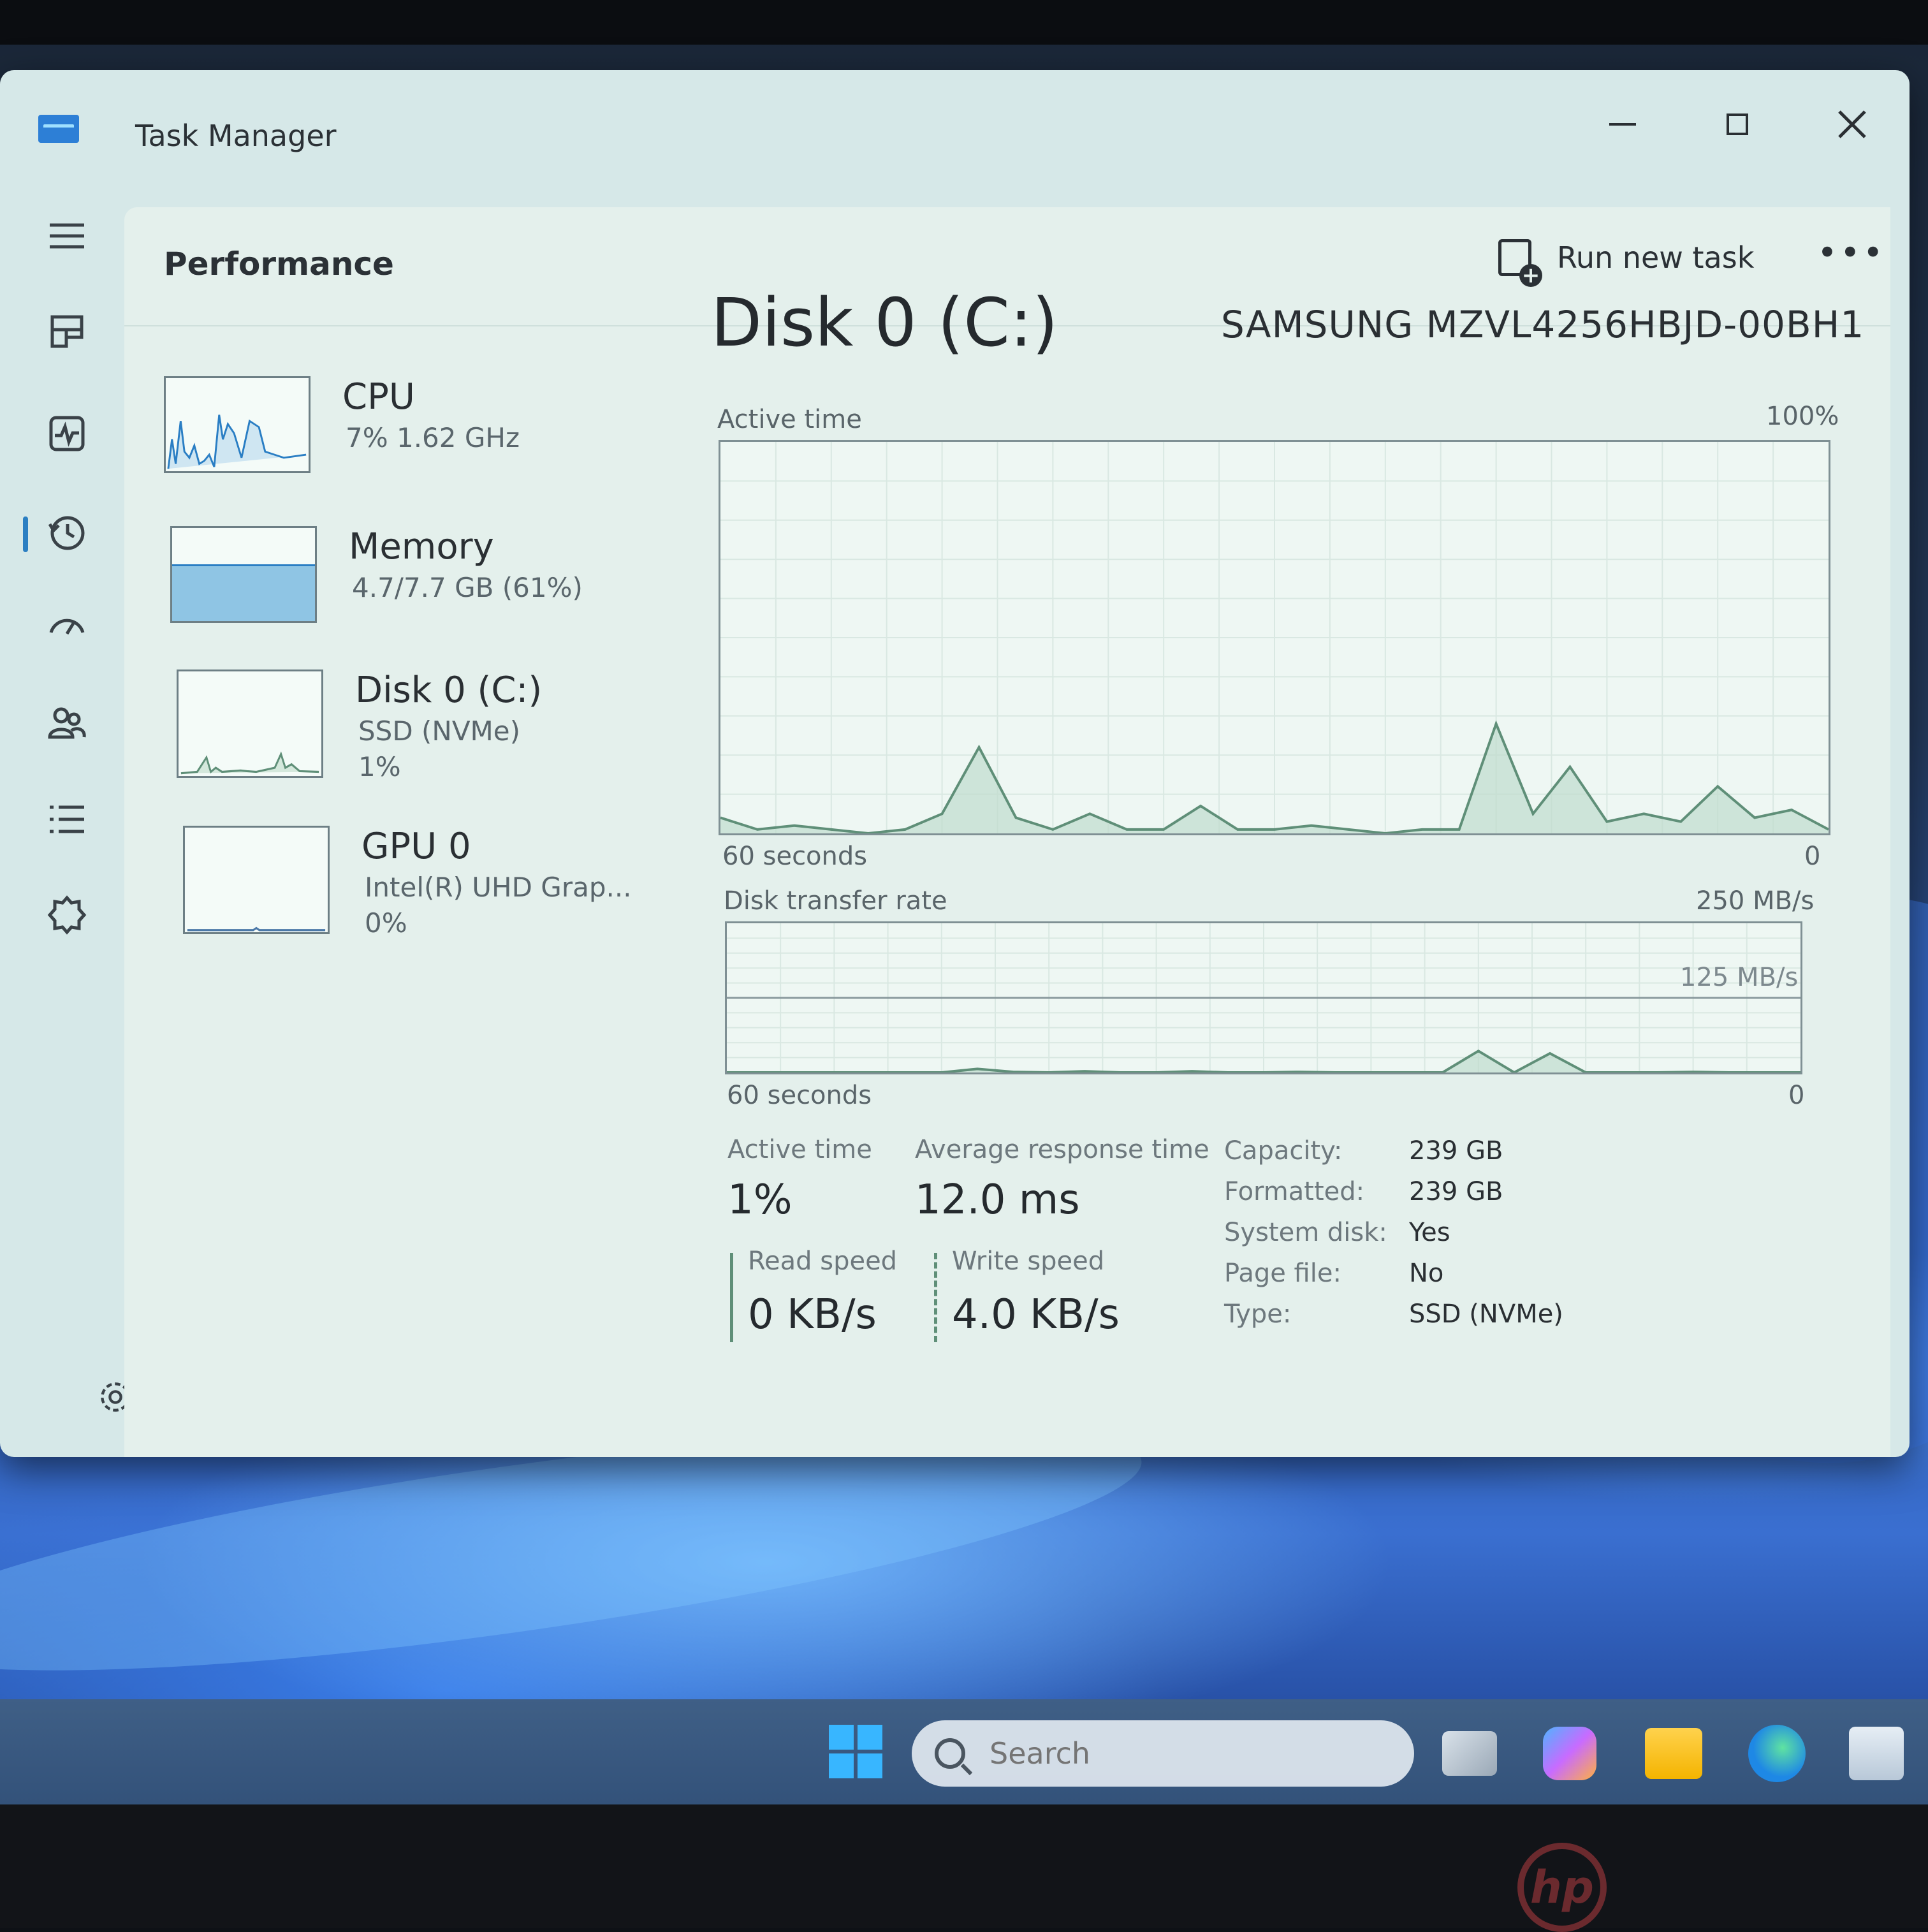  Describe the element at coordinates (997, 1200) in the screenshot. I see `avg-response-value: 12.0 ms` at that location.